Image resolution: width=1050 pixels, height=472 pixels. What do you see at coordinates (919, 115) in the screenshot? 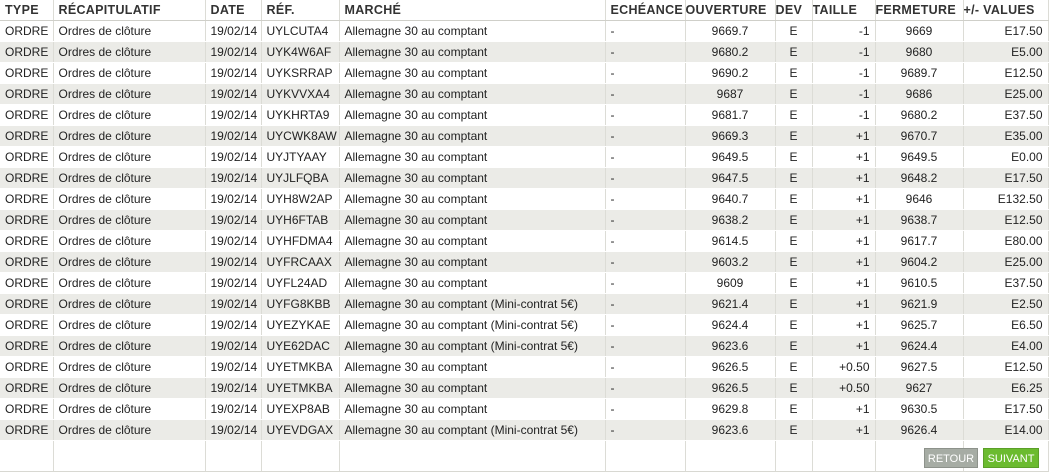
I see `cell-close: 9680.2` at bounding box center [919, 115].